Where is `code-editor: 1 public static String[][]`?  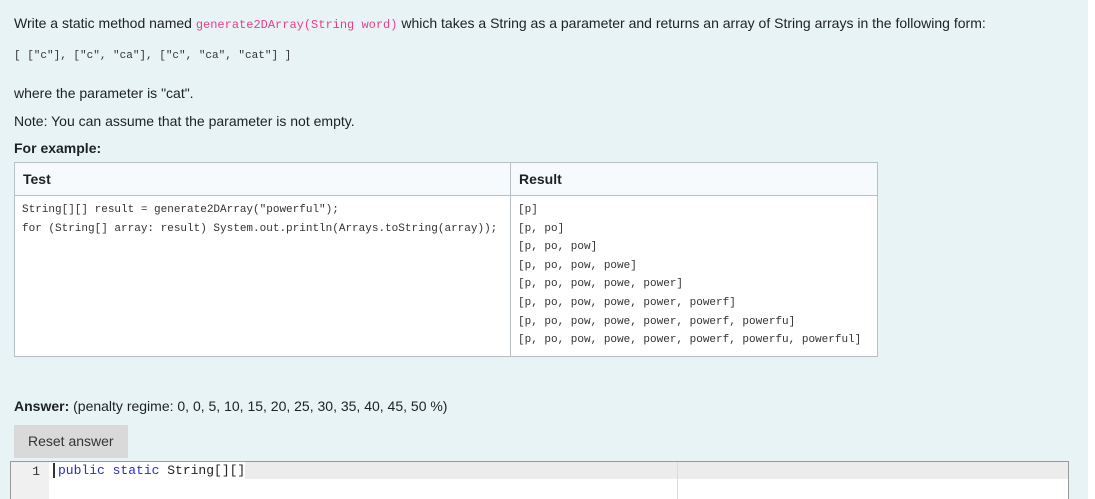 code-editor: 1 public static String[][] is located at coordinates (539, 479).